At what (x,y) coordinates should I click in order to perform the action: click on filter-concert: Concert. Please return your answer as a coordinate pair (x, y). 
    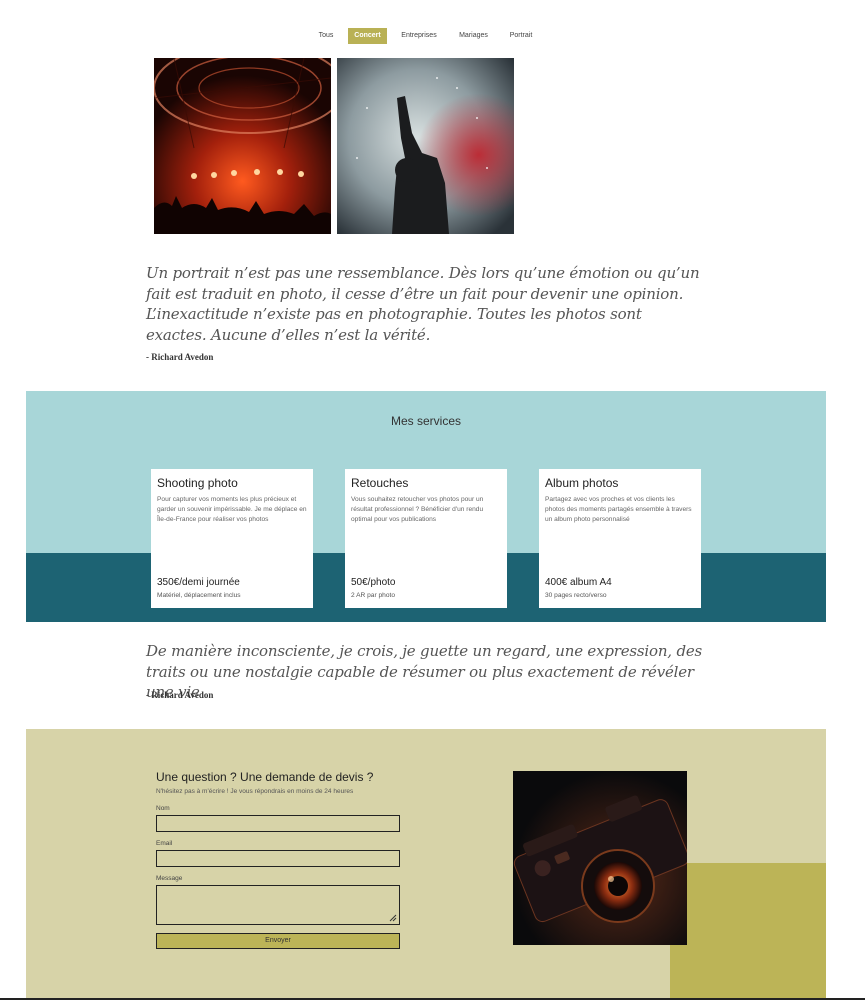
    Looking at the image, I should click on (367, 36).